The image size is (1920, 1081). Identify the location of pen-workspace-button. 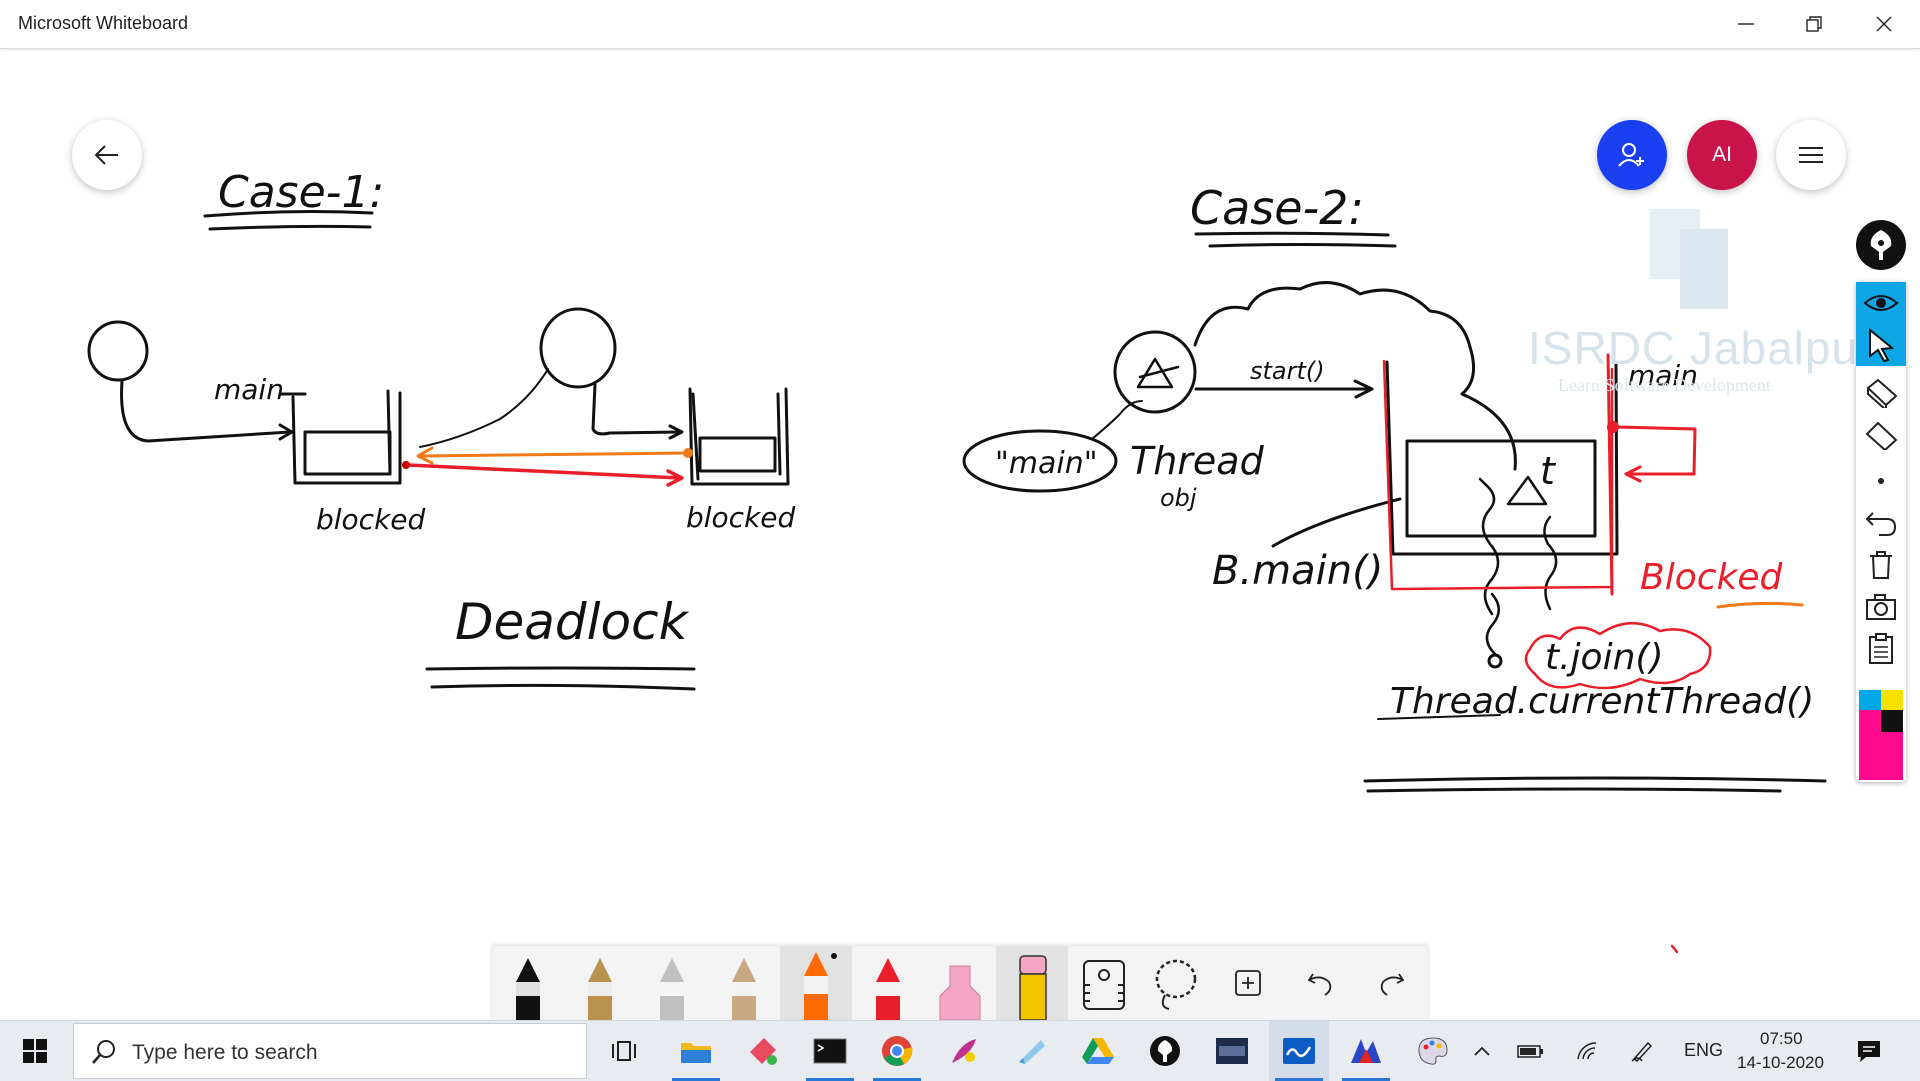
(1642, 1051).